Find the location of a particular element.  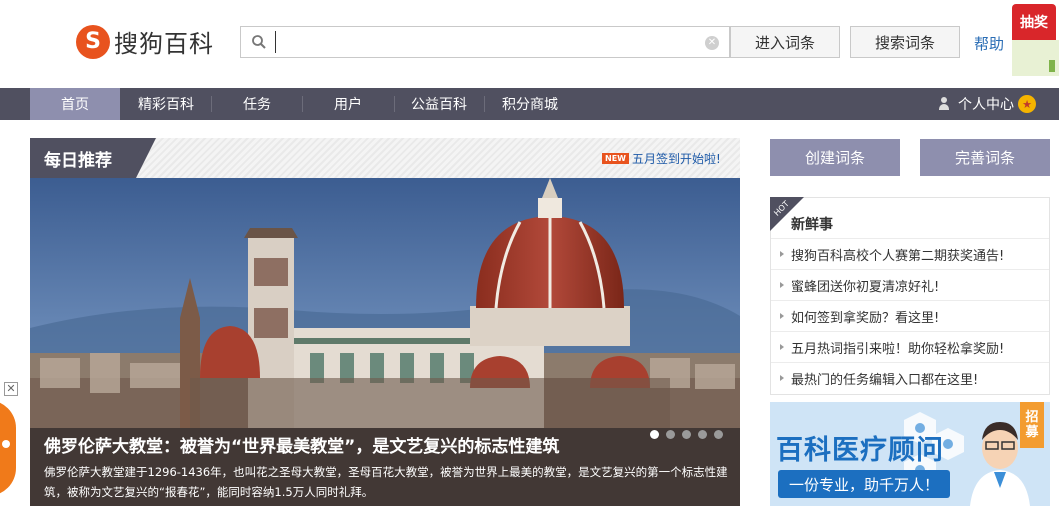

enter-entry-button: 进入词条 is located at coordinates (785, 42).